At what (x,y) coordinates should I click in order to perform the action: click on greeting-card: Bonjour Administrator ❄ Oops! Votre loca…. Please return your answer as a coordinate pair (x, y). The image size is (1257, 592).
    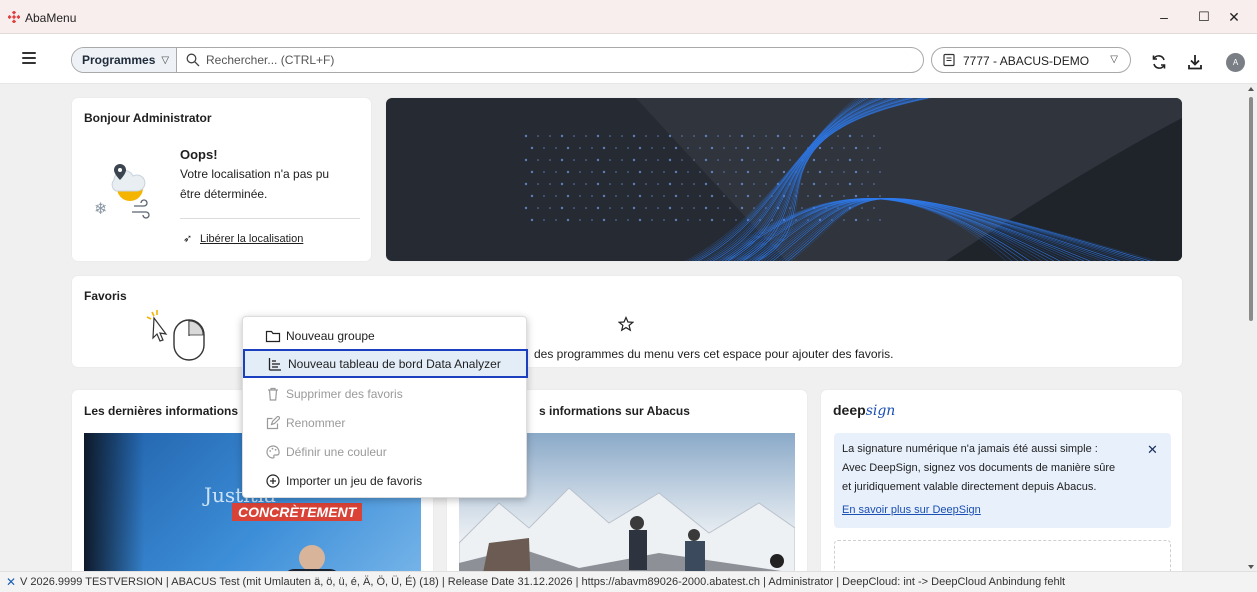
    Looking at the image, I should click on (221, 179).